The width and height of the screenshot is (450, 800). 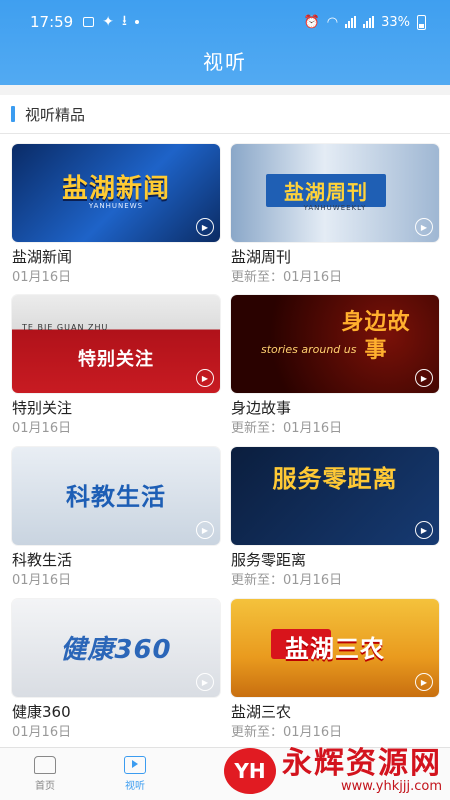 I want to click on thumbnail-logo-text: 健康360, so click(x=116, y=650).